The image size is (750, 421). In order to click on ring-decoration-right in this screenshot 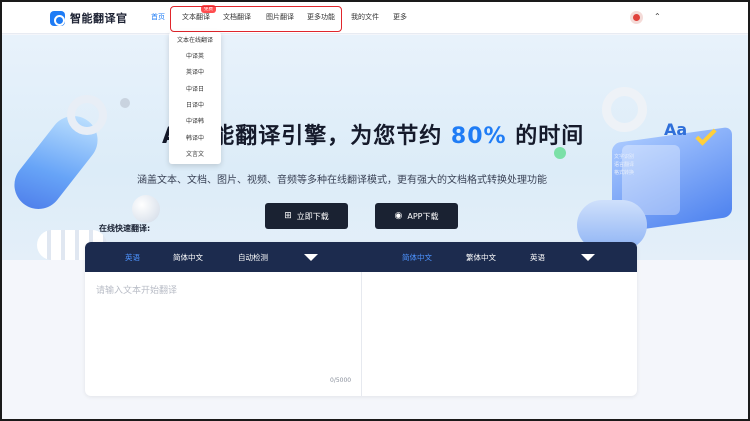, I will do `click(624, 109)`.